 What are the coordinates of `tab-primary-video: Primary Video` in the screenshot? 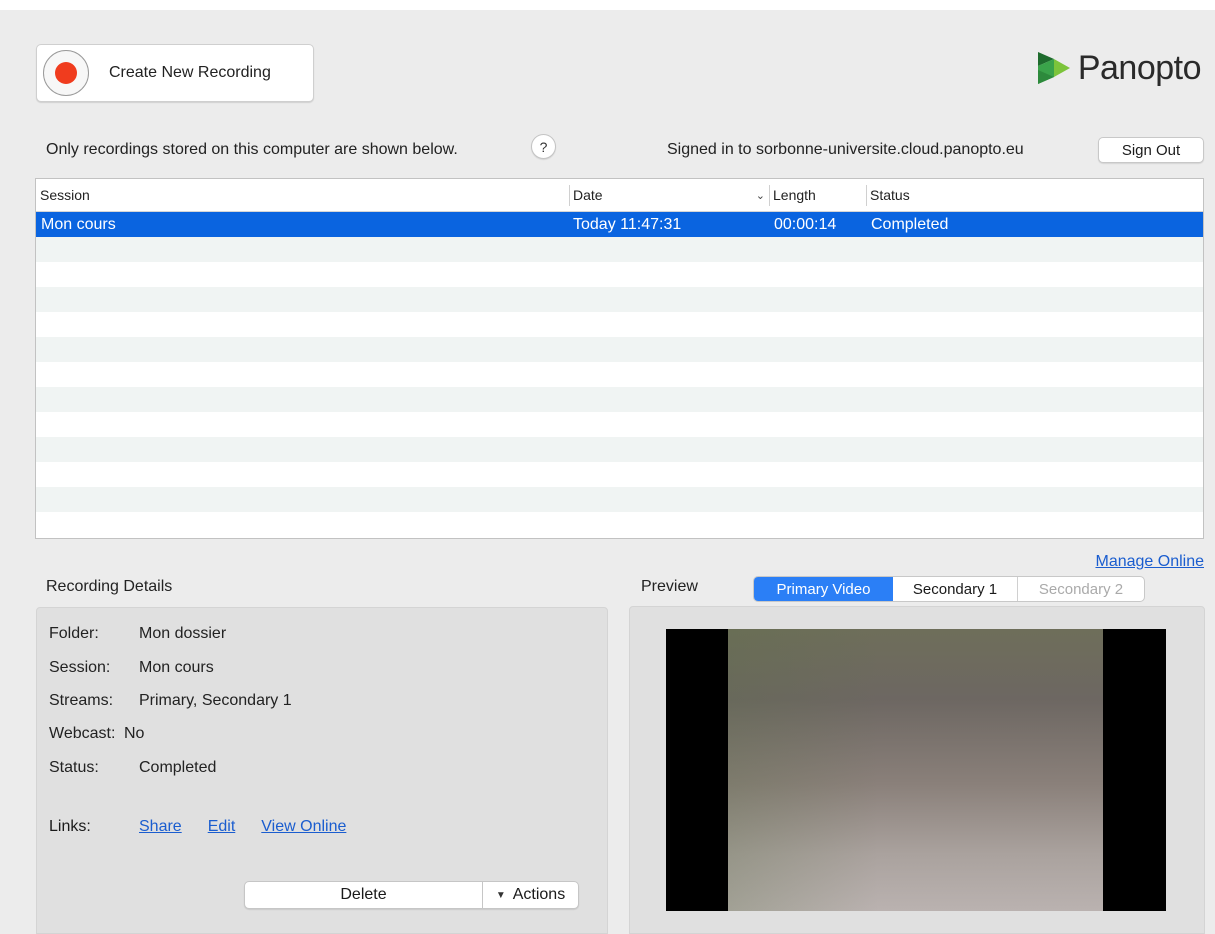 It's located at (823, 589).